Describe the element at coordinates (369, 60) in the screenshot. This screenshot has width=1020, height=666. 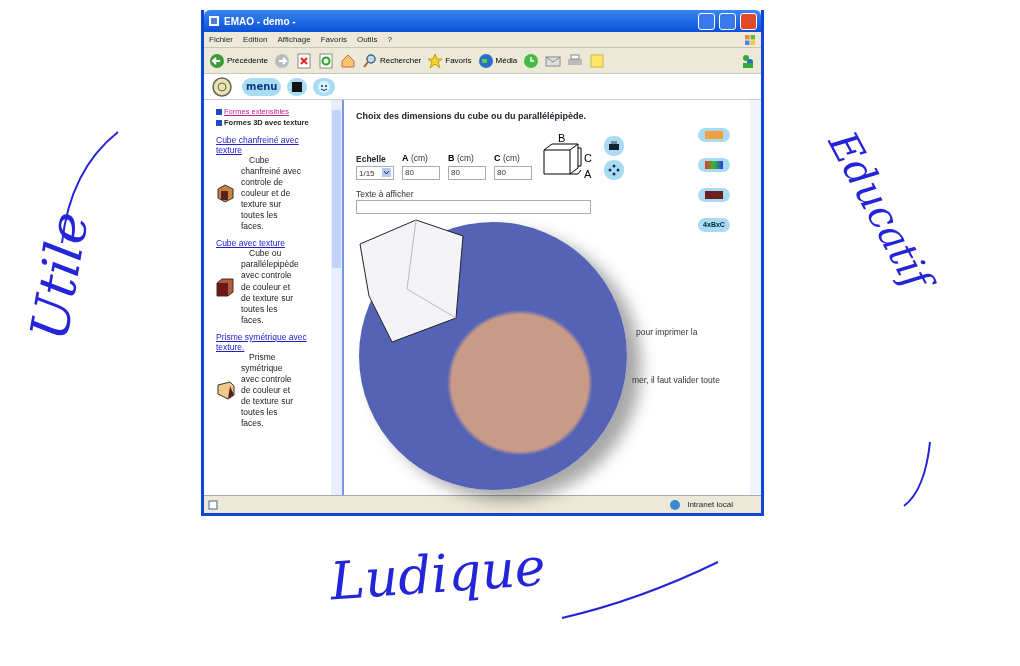
I see `search-icon` at that location.